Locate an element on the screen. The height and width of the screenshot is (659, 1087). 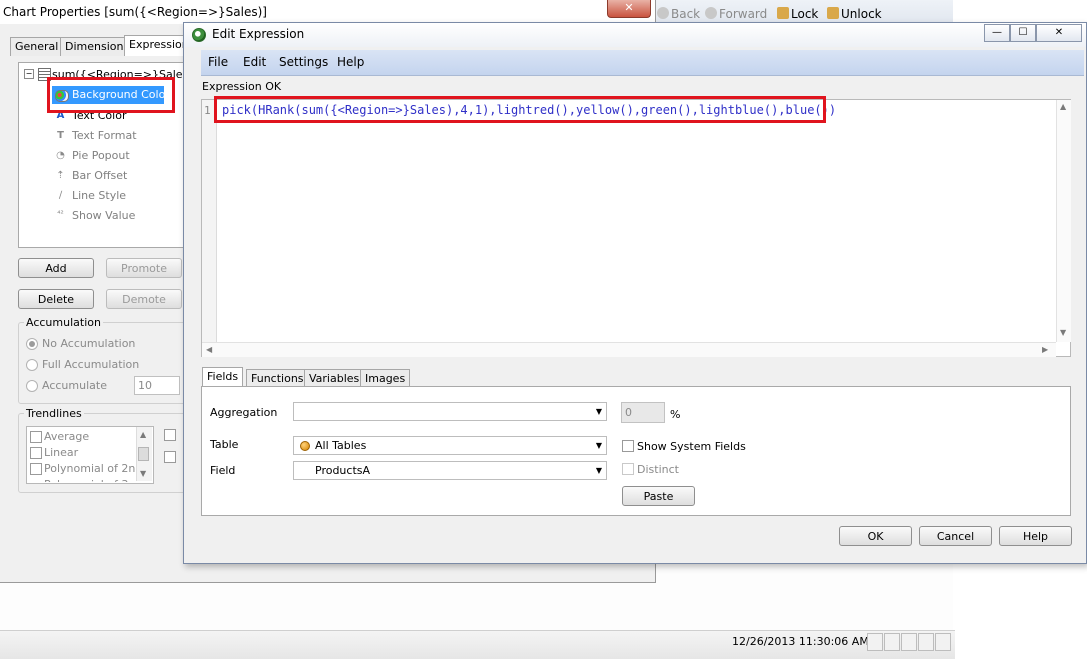
radio-accumulate is located at coordinates (32, 386).